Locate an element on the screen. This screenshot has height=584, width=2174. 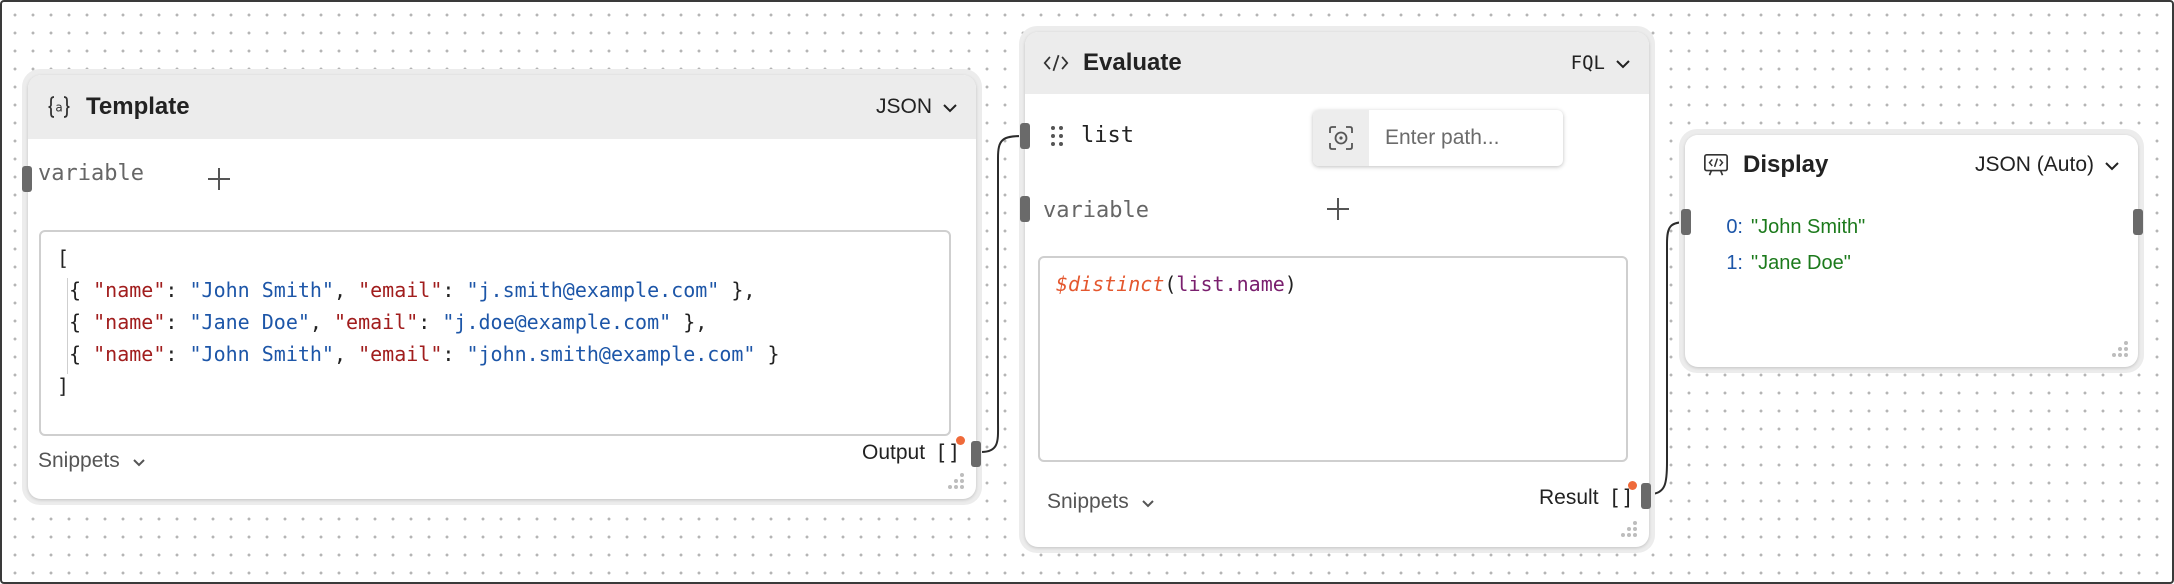
evaluate-mode-select: FQL is located at coordinates (1601, 63).